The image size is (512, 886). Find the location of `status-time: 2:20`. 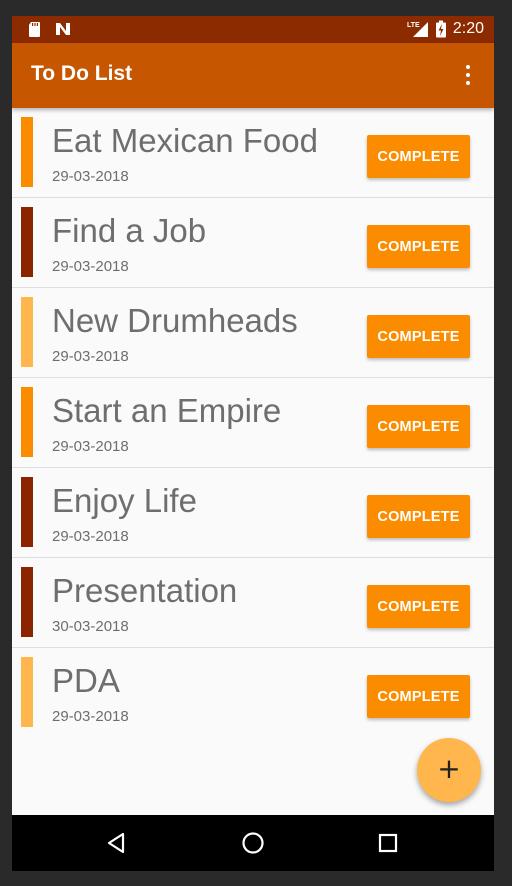

status-time: 2:20 is located at coordinates (468, 28).